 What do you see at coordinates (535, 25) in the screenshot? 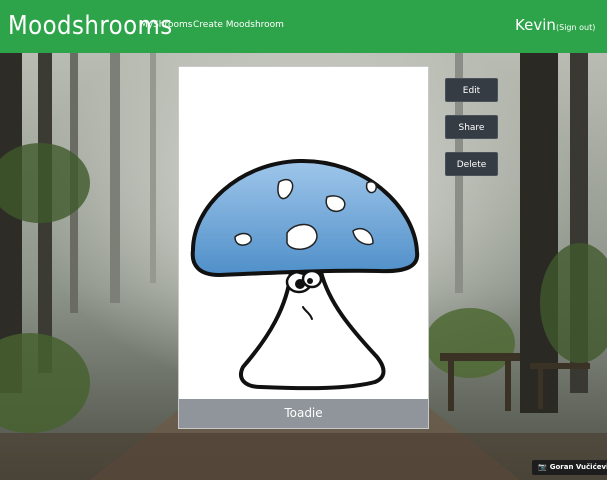
I see `user-name: Kevin` at bounding box center [535, 25].